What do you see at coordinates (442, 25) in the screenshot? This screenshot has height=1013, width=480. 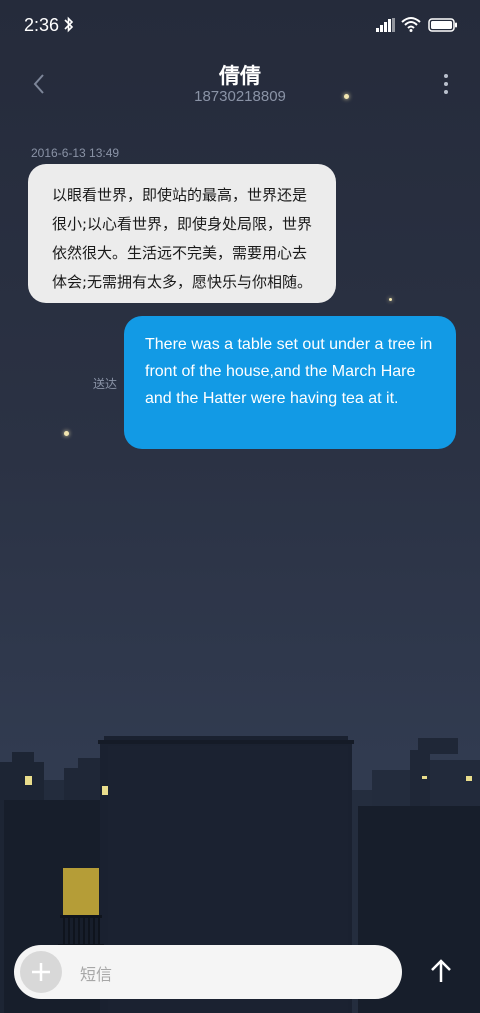 I see `battery-icon` at bounding box center [442, 25].